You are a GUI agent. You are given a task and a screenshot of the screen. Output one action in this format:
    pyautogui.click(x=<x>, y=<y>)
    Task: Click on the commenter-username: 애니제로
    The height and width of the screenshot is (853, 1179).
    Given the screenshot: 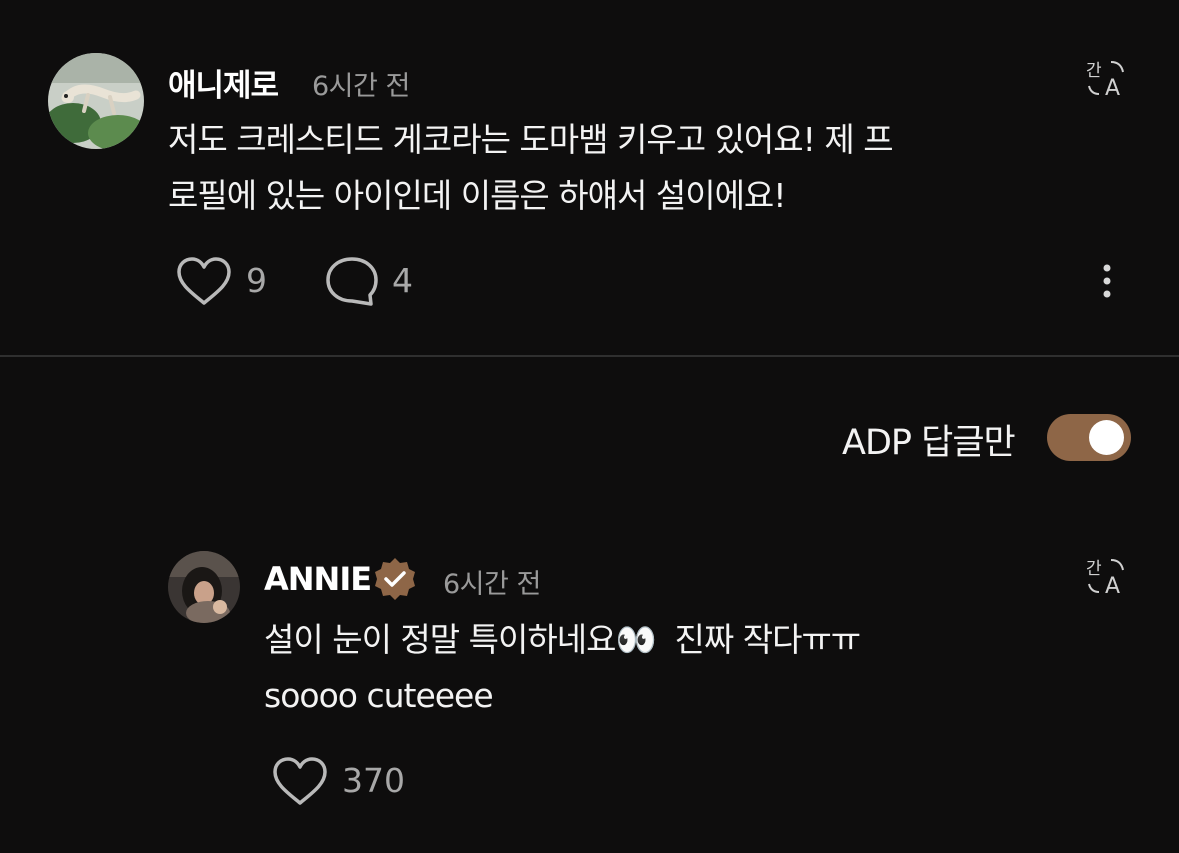 What is the action you would take?
    pyautogui.click(x=223, y=82)
    